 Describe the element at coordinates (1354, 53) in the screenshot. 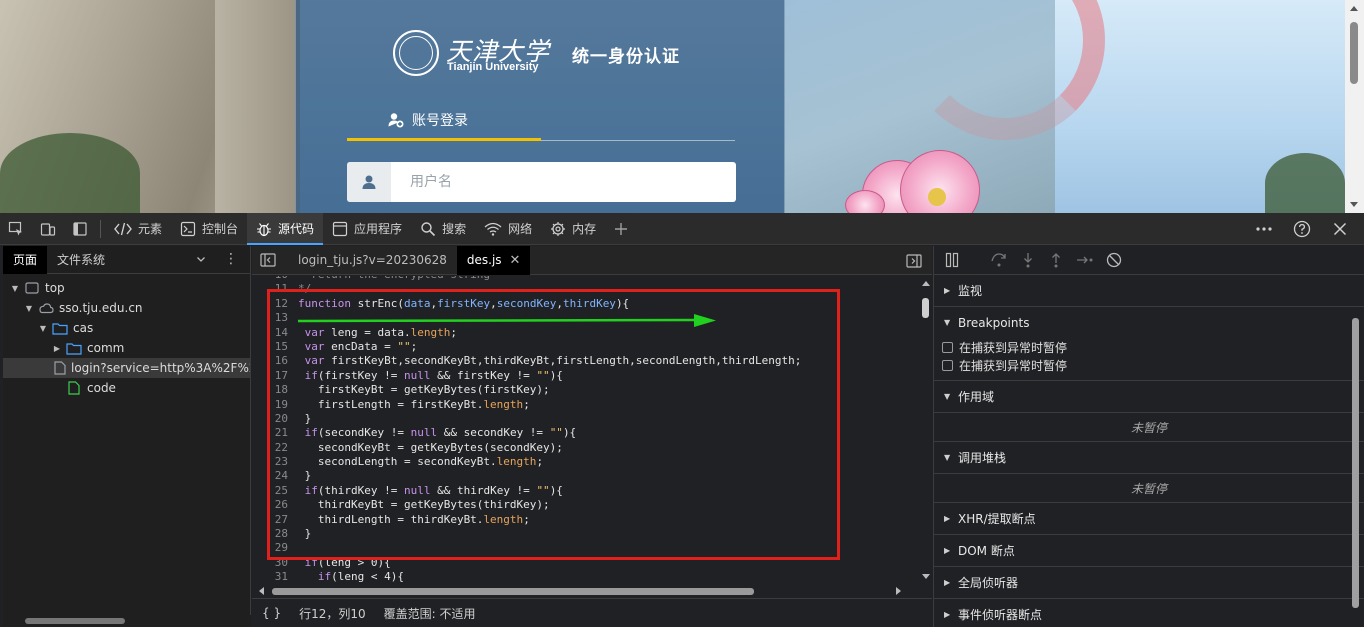

I see `page-scrollbar-thumb` at that location.